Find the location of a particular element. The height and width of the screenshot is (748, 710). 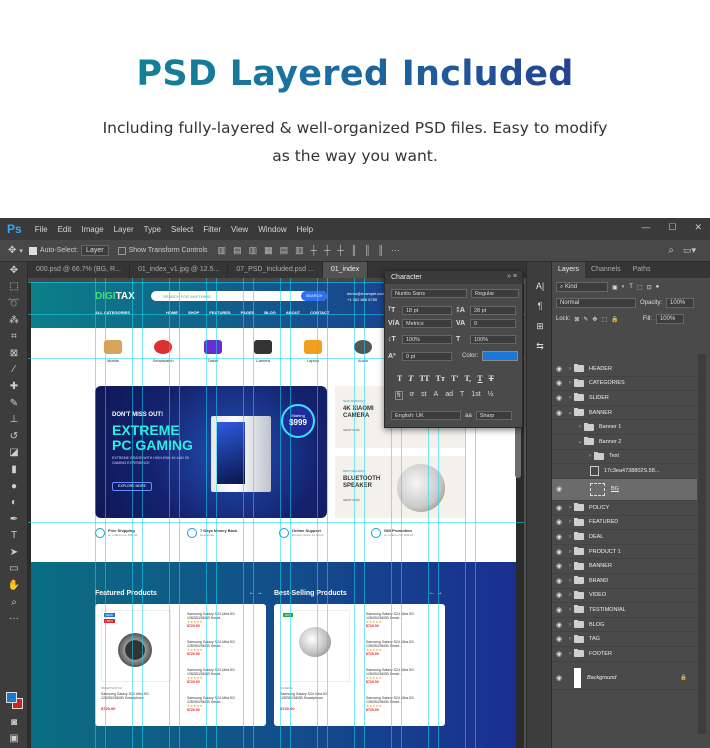

gradient-tool-icon: ▮ is located at coordinates (14, 469).